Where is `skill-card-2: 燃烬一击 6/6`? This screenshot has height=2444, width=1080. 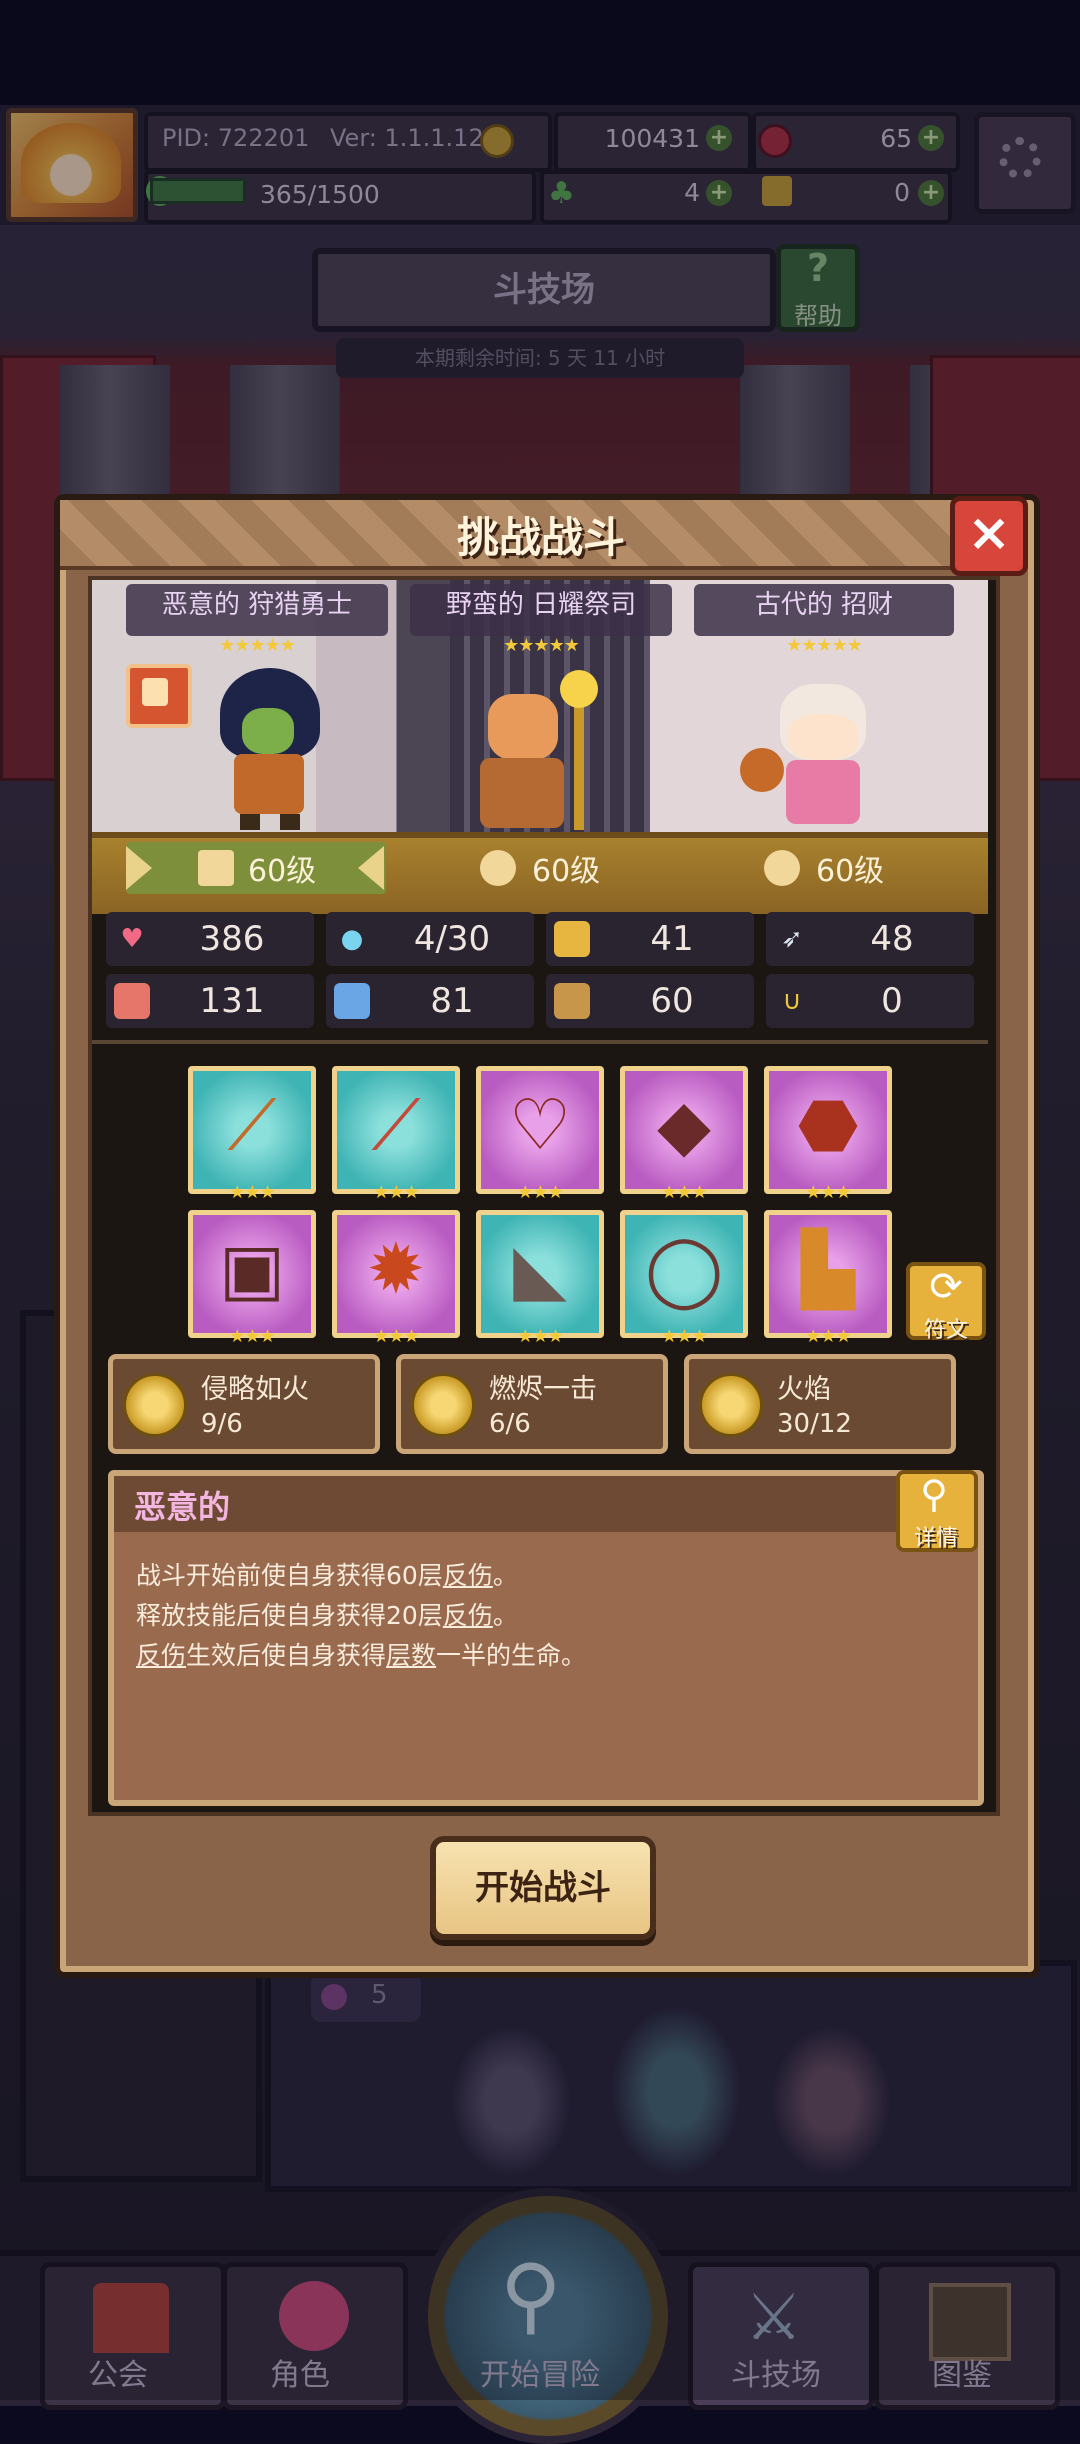
skill-card-2: 燃烬一击 6/6 is located at coordinates (532, 1404).